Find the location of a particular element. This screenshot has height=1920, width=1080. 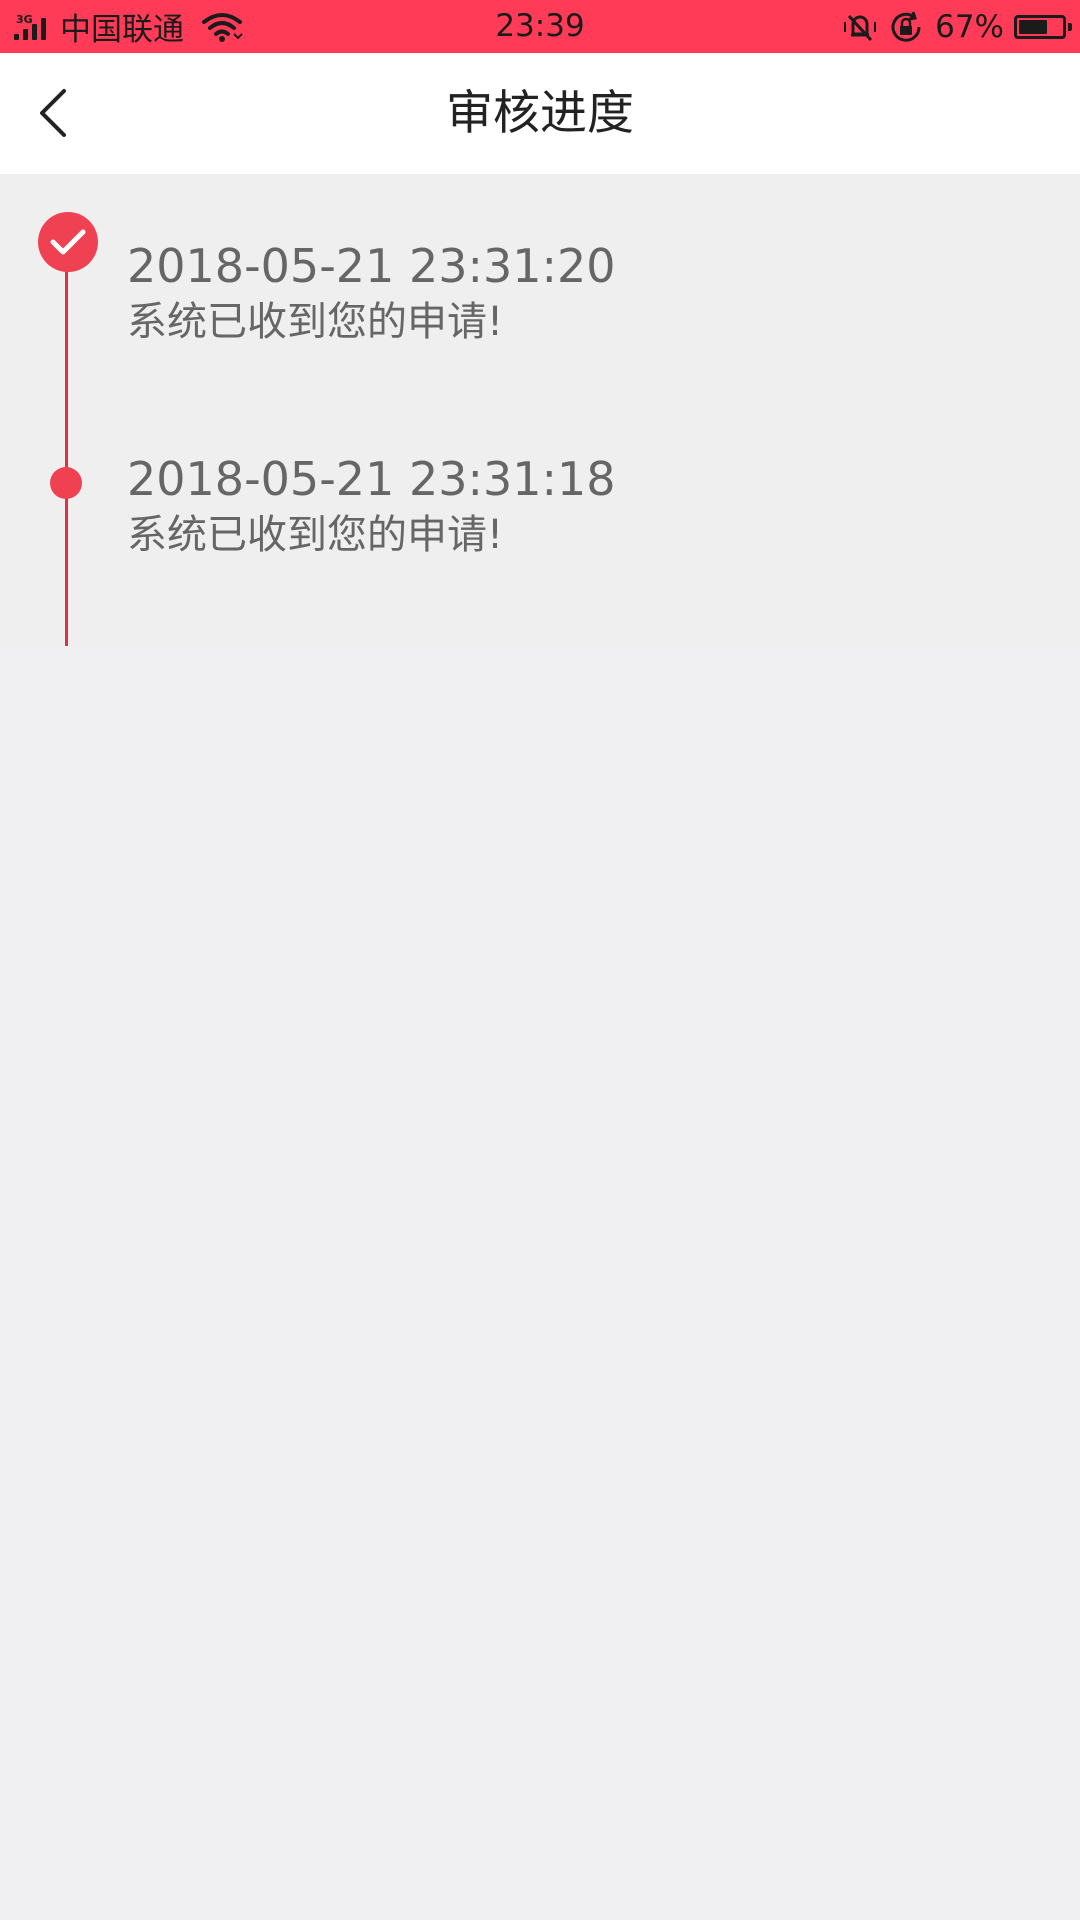

header: 审核进度 is located at coordinates (540, 113).